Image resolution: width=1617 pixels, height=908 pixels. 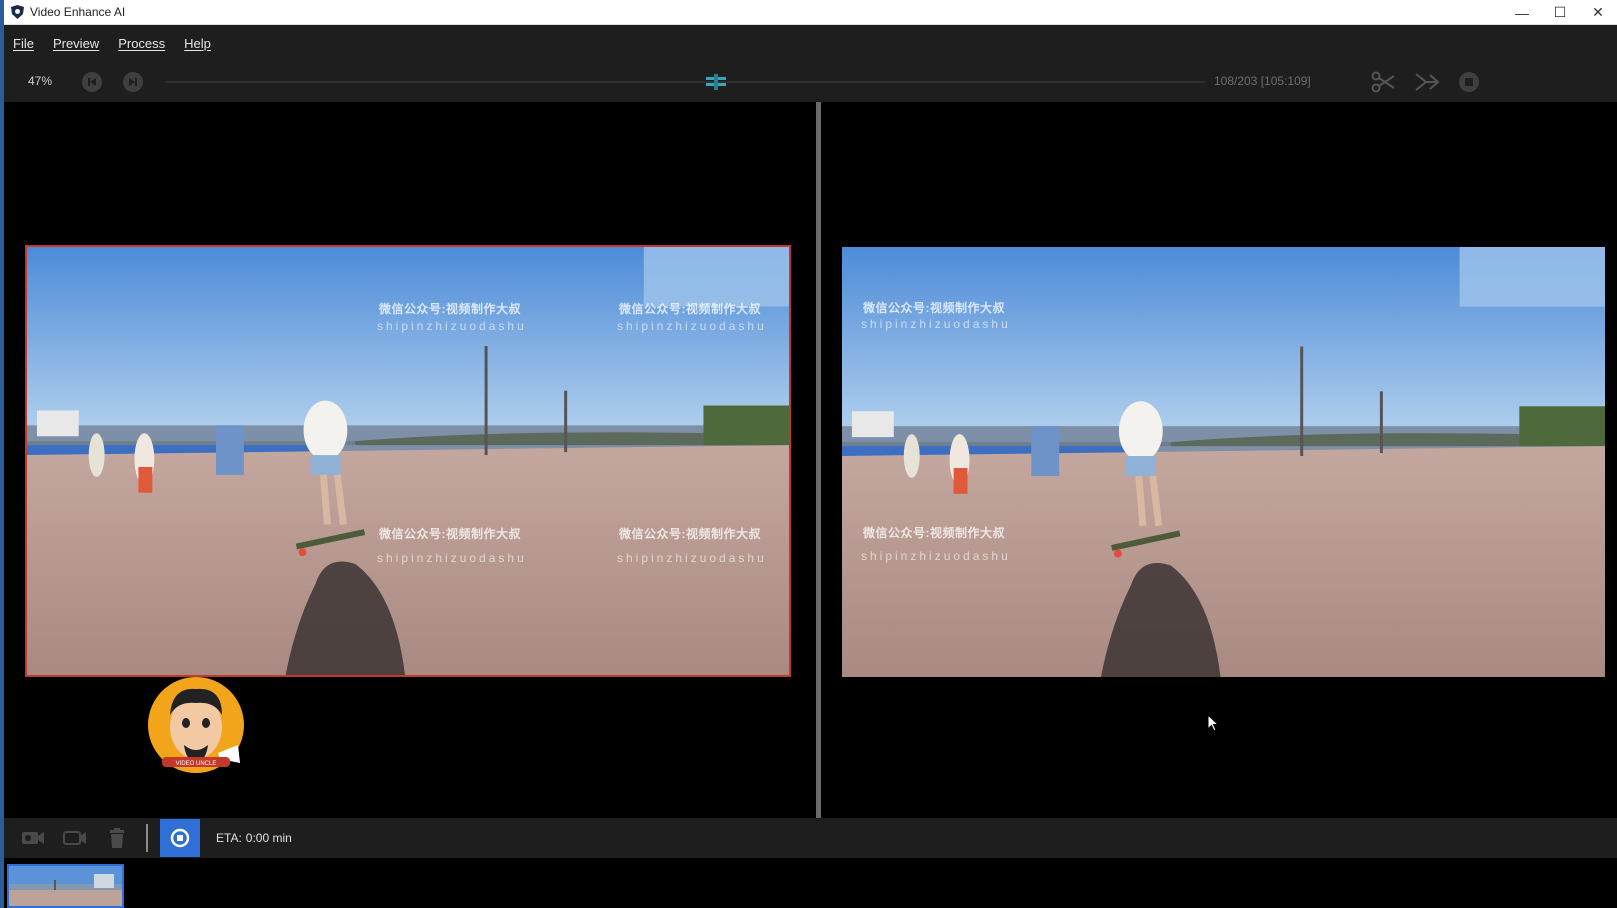 What do you see at coordinates (117, 838) in the screenshot?
I see `trash-icon` at bounding box center [117, 838].